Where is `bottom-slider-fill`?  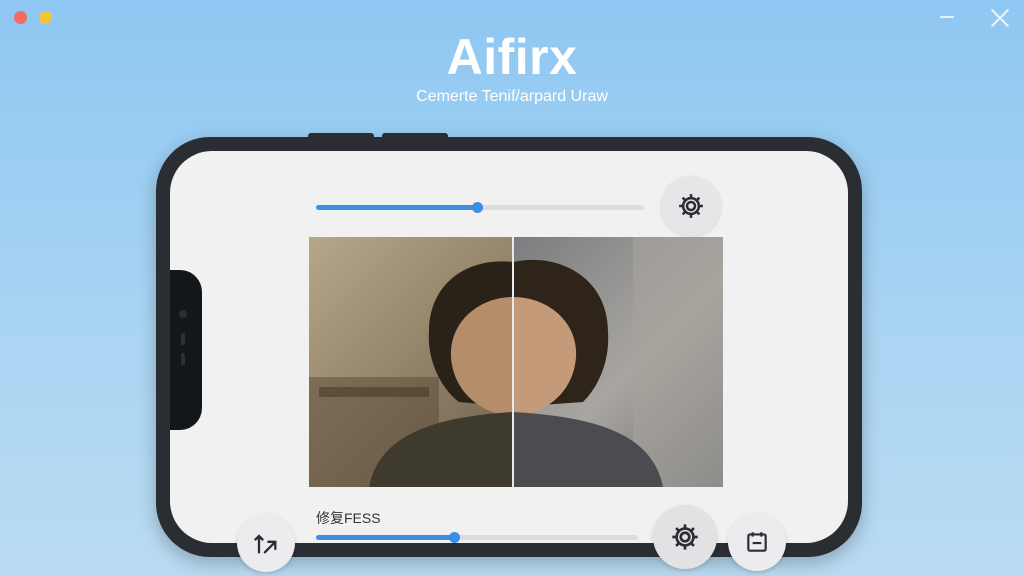
bottom-slider-fill is located at coordinates (385, 537).